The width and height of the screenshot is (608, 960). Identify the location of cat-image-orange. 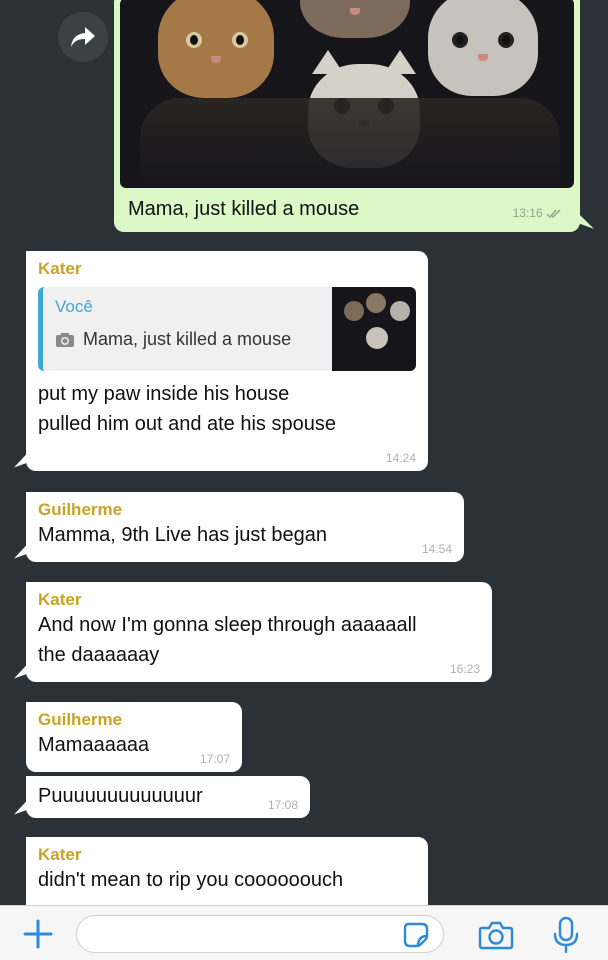
(216, 49).